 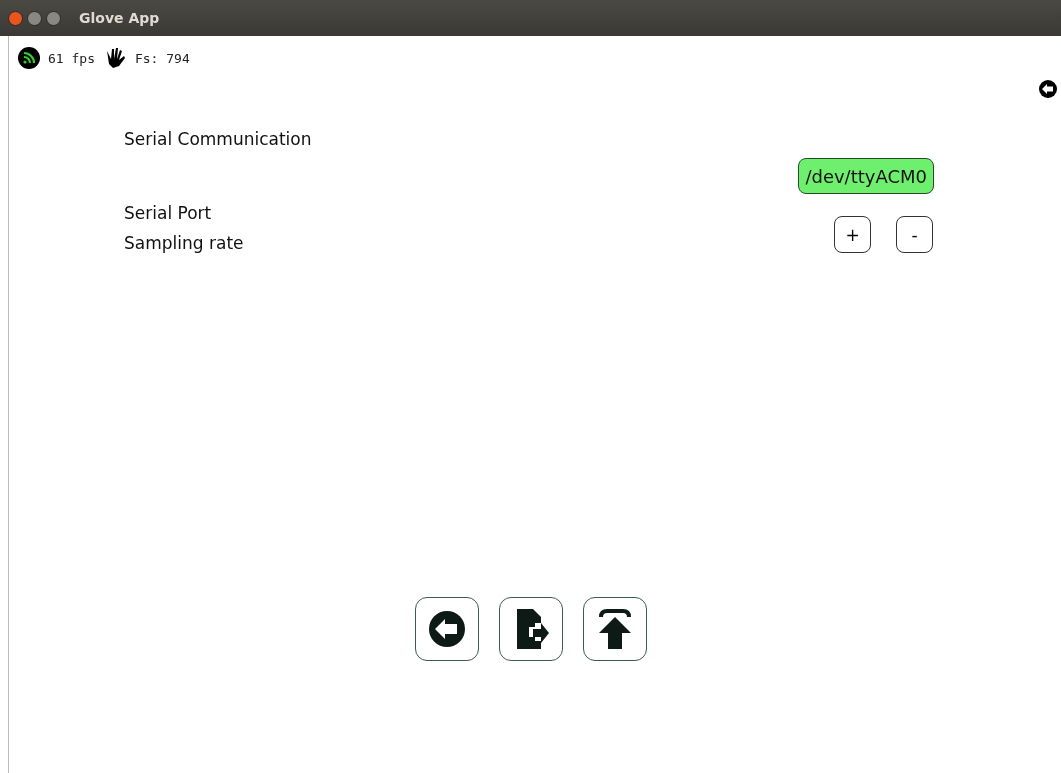 I want to click on section-title: Serial Communication, so click(x=218, y=139).